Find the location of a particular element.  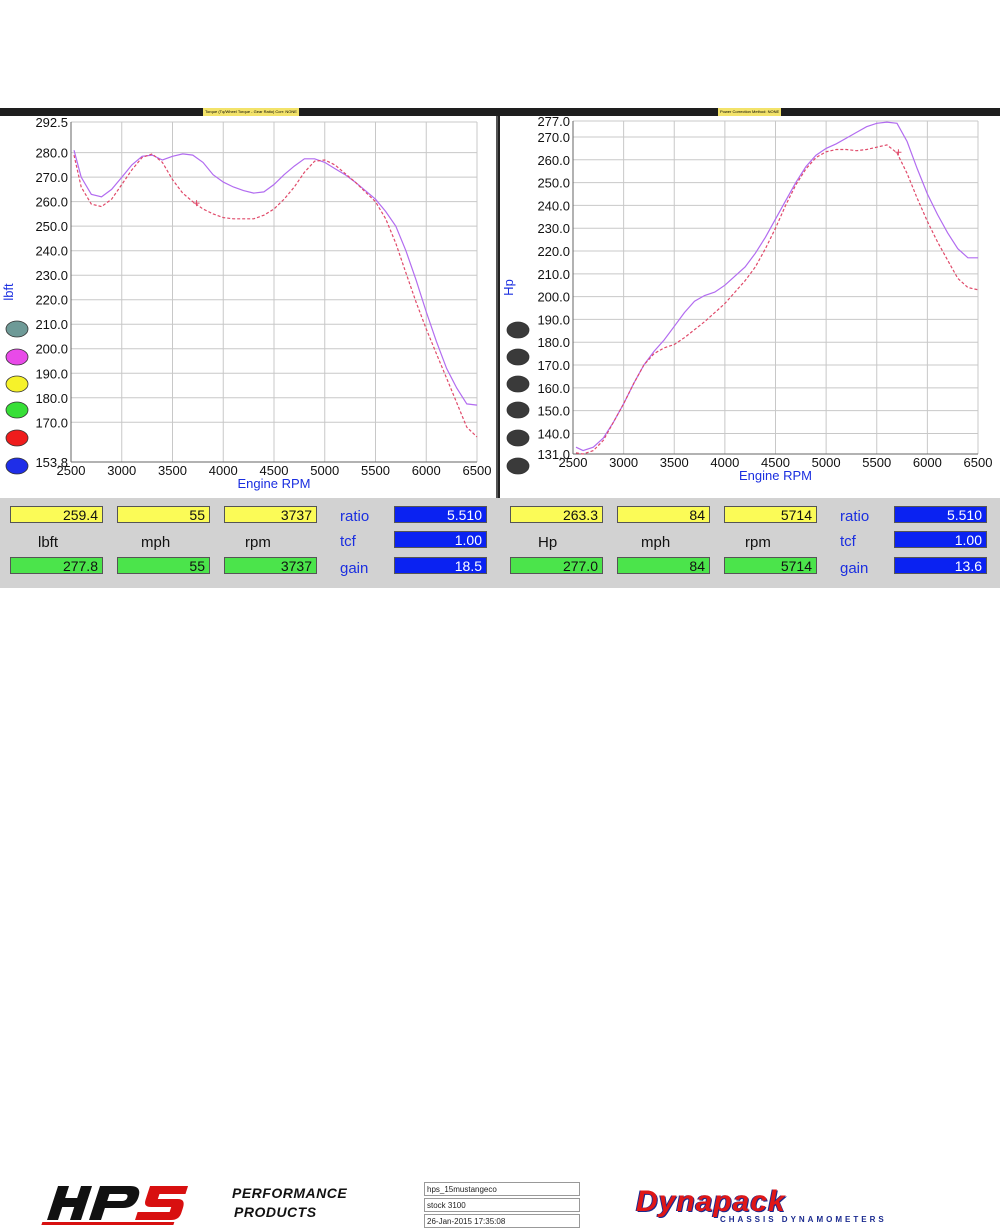

torque-ratio-label: ratio is located at coordinates (355, 516).